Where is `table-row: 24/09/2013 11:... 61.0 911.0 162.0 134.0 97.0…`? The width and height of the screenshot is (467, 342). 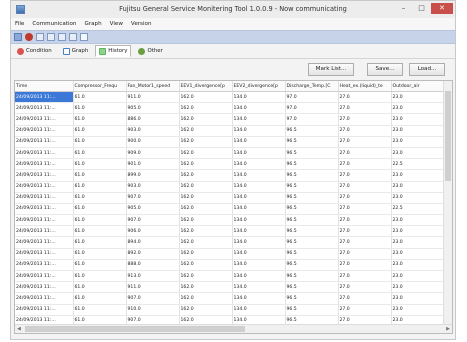
table-row: 24/09/2013 11:... 61.0 911.0 162.0 134.0 97.0… is located at coordinates (229, 97).